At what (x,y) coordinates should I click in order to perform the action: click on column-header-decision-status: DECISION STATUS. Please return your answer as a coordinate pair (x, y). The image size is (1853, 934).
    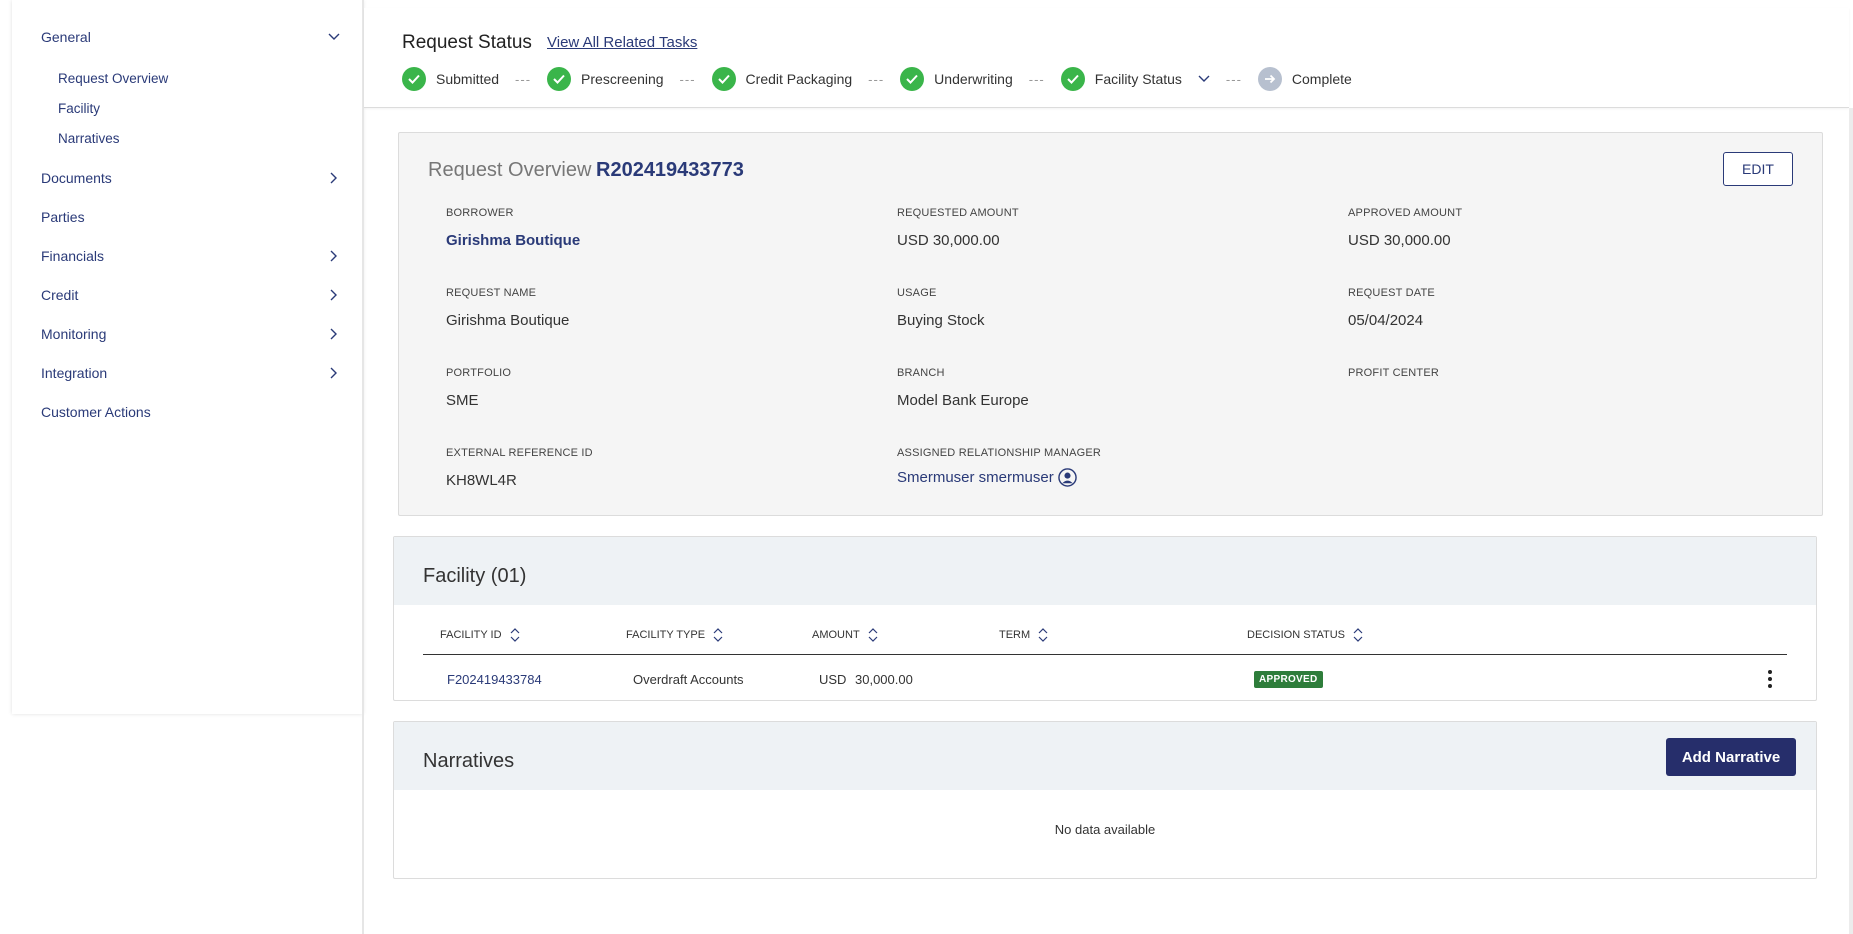
    Looking at the image, I should click on (1305, 635).